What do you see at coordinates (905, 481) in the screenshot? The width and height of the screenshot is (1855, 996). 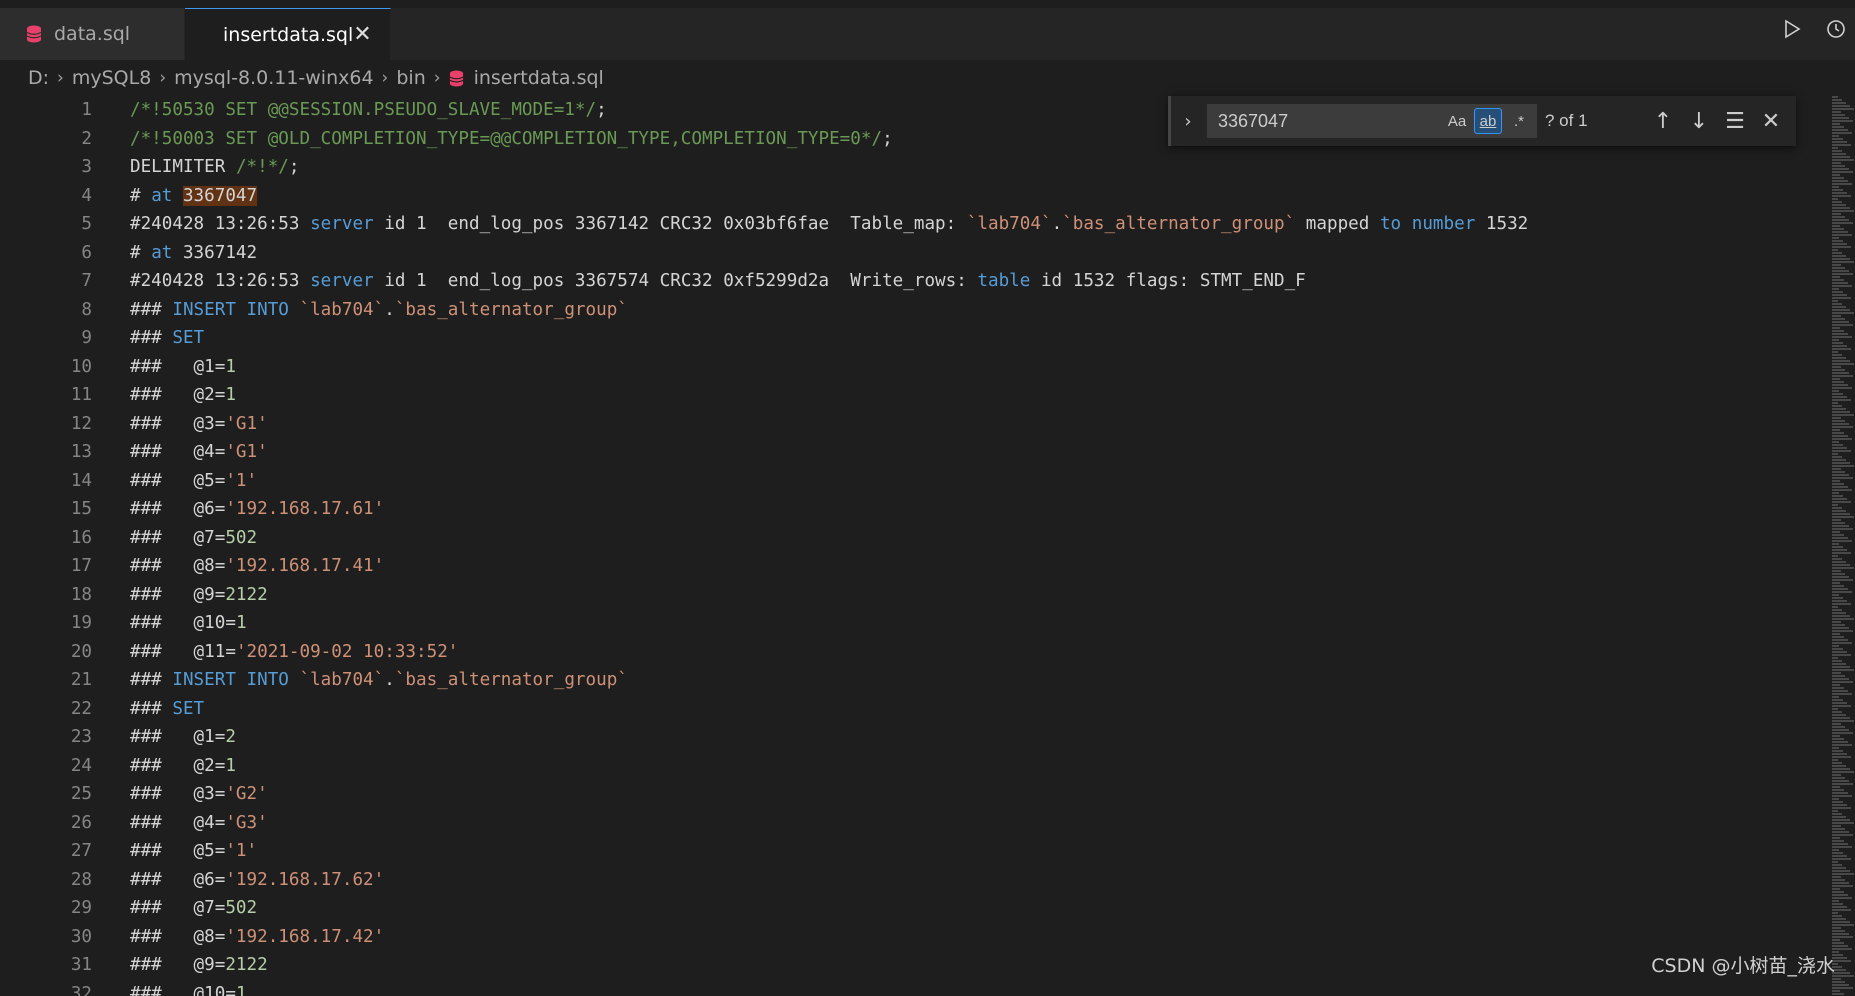 I see `code-line: 14 ### @5='1'` at bounding box center [905, 481].